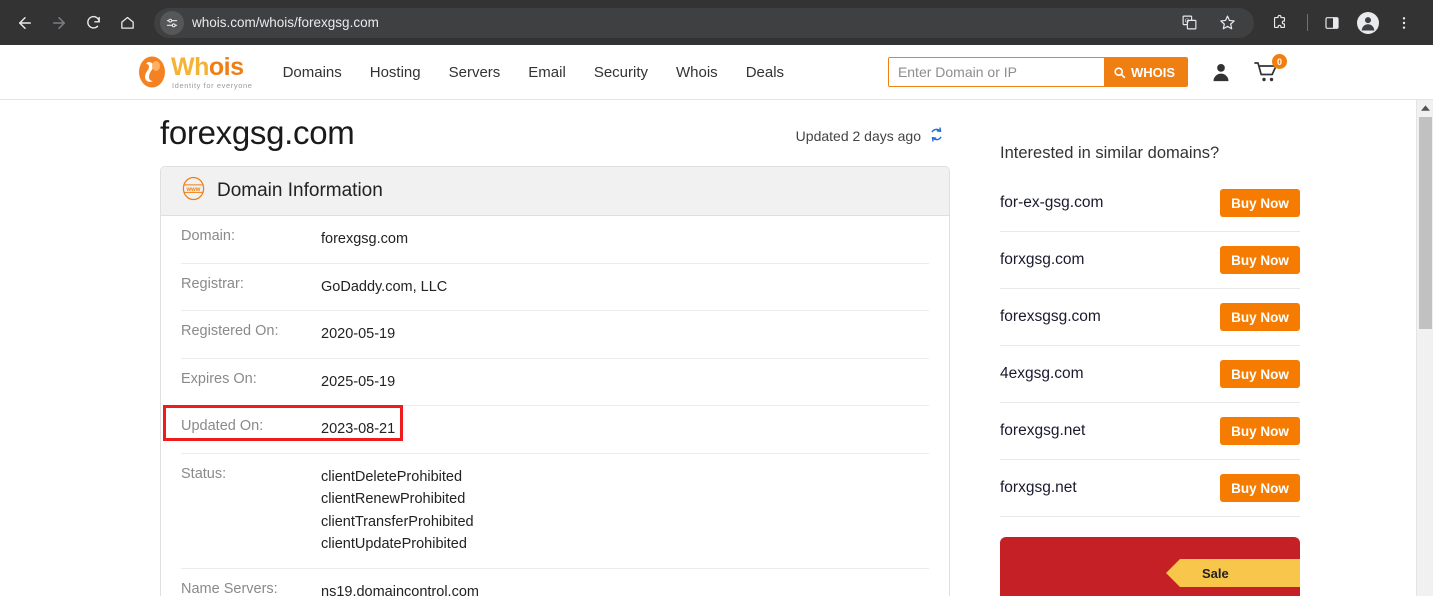  I want to click on info-value-line: ns19.domaincontrol.com, so click(400, 590).